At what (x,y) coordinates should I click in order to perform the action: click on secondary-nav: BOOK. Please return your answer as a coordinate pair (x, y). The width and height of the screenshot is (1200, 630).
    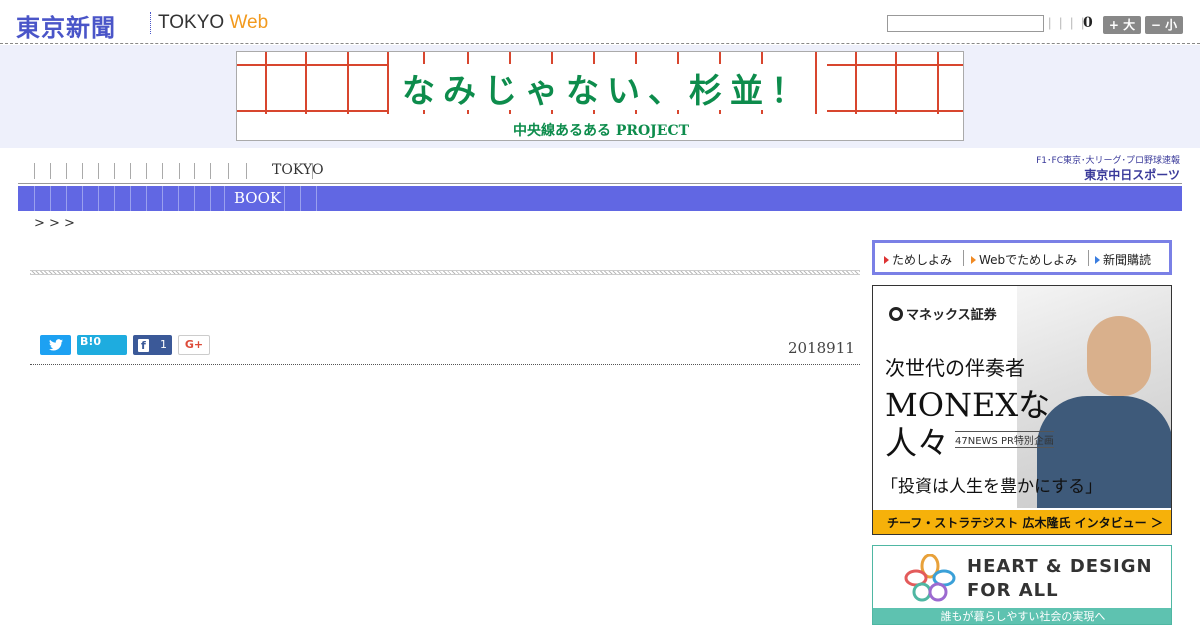
    Looking at the image, I should click on (600, 198).